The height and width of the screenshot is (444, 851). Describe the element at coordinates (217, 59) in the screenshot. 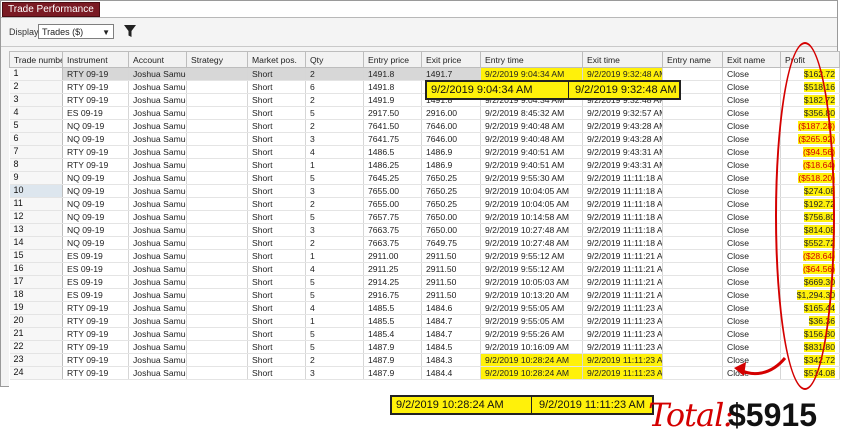

I see `column-header: Strategy` at that location.